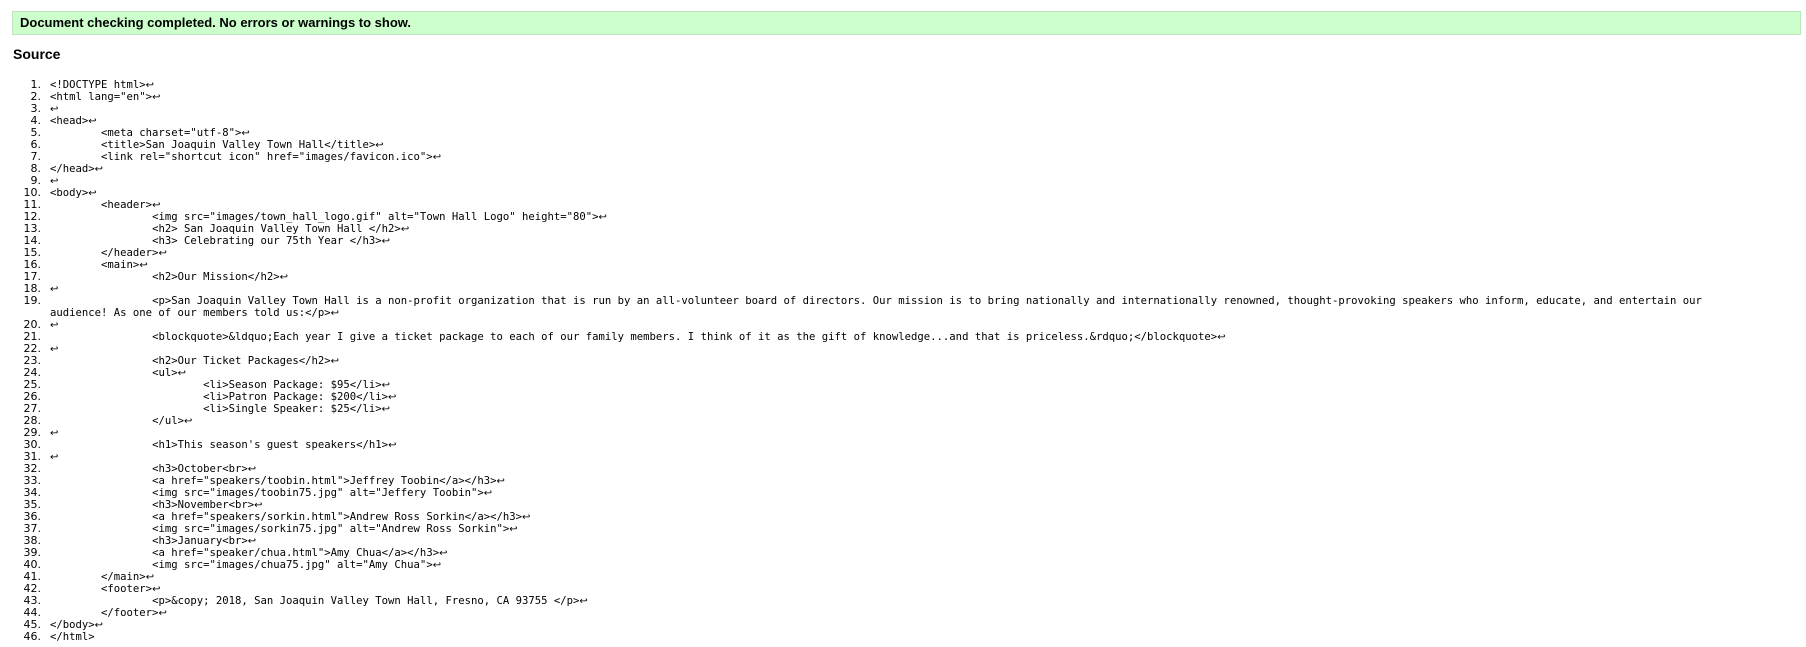  I want to click on line-code: <h2>Our Mission</h2>↩, so click(164, 277).